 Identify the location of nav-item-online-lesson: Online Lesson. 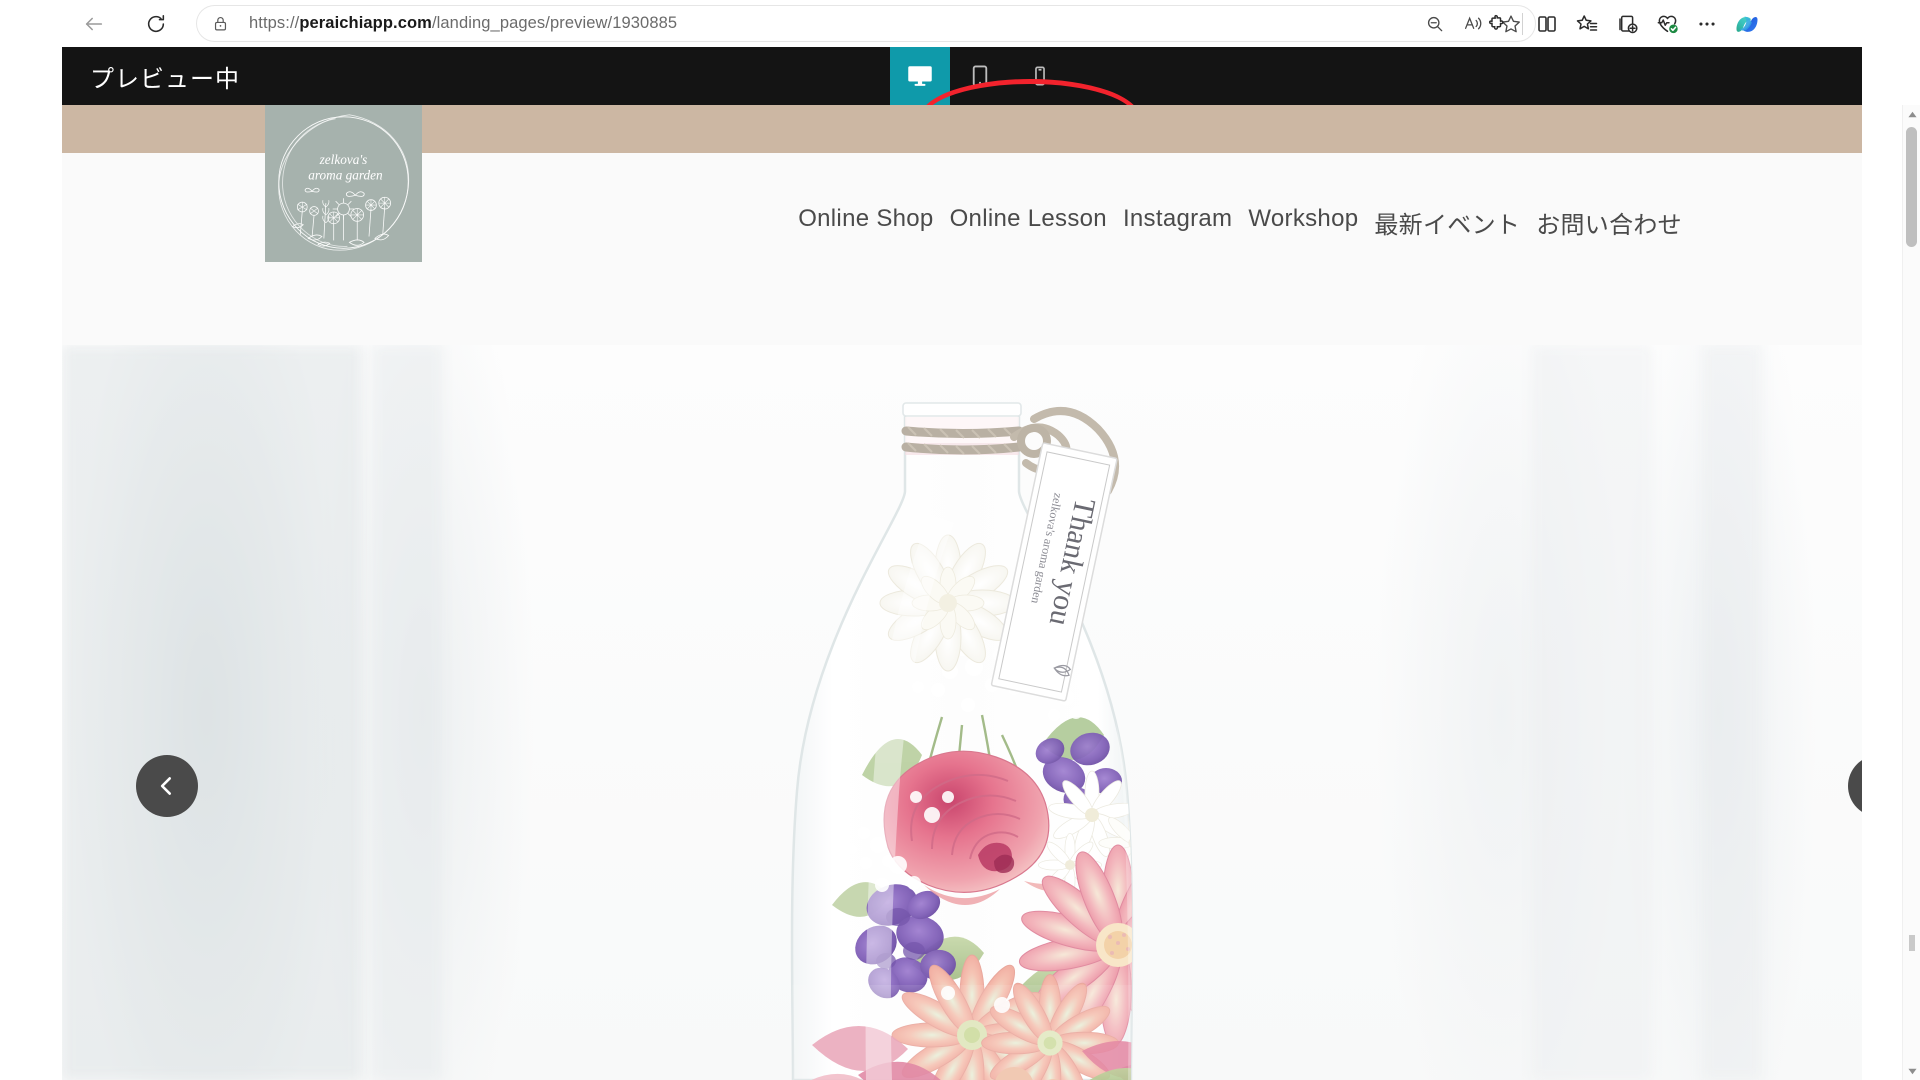
(1028, 222).